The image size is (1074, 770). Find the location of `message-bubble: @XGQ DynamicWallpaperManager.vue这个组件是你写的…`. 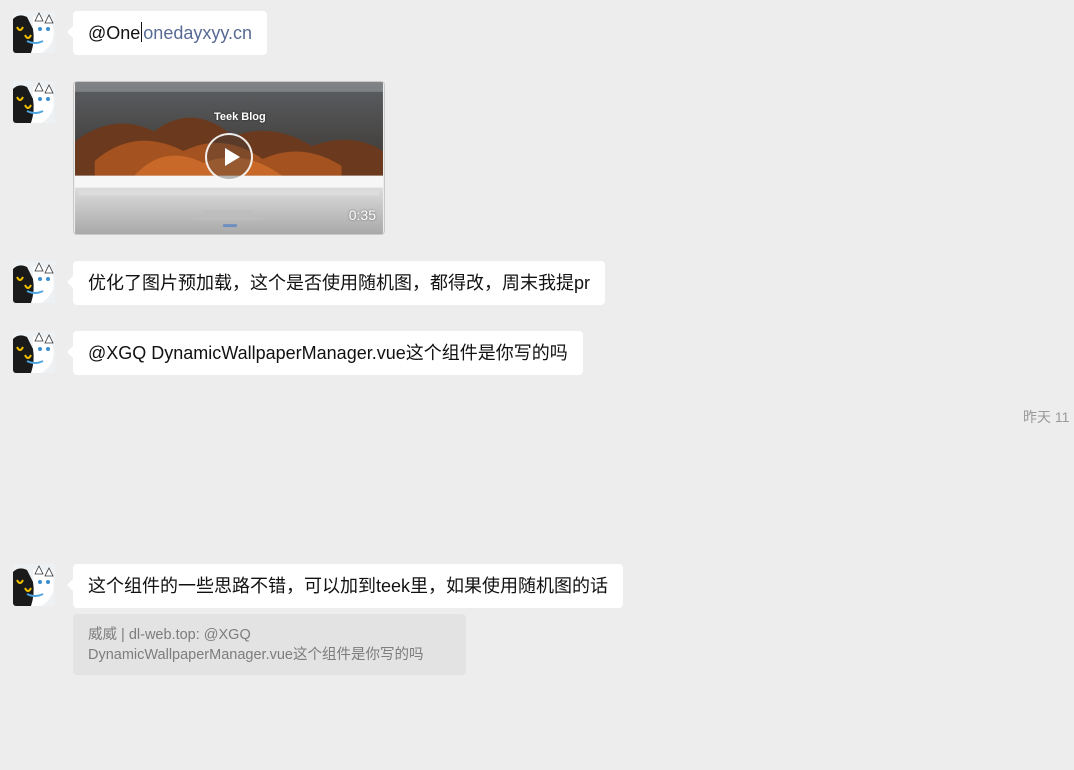

message-bubble: @XGQ DynamicWallpaperManager.vue这个组件是你写的… is located at coordinates (325, 353).